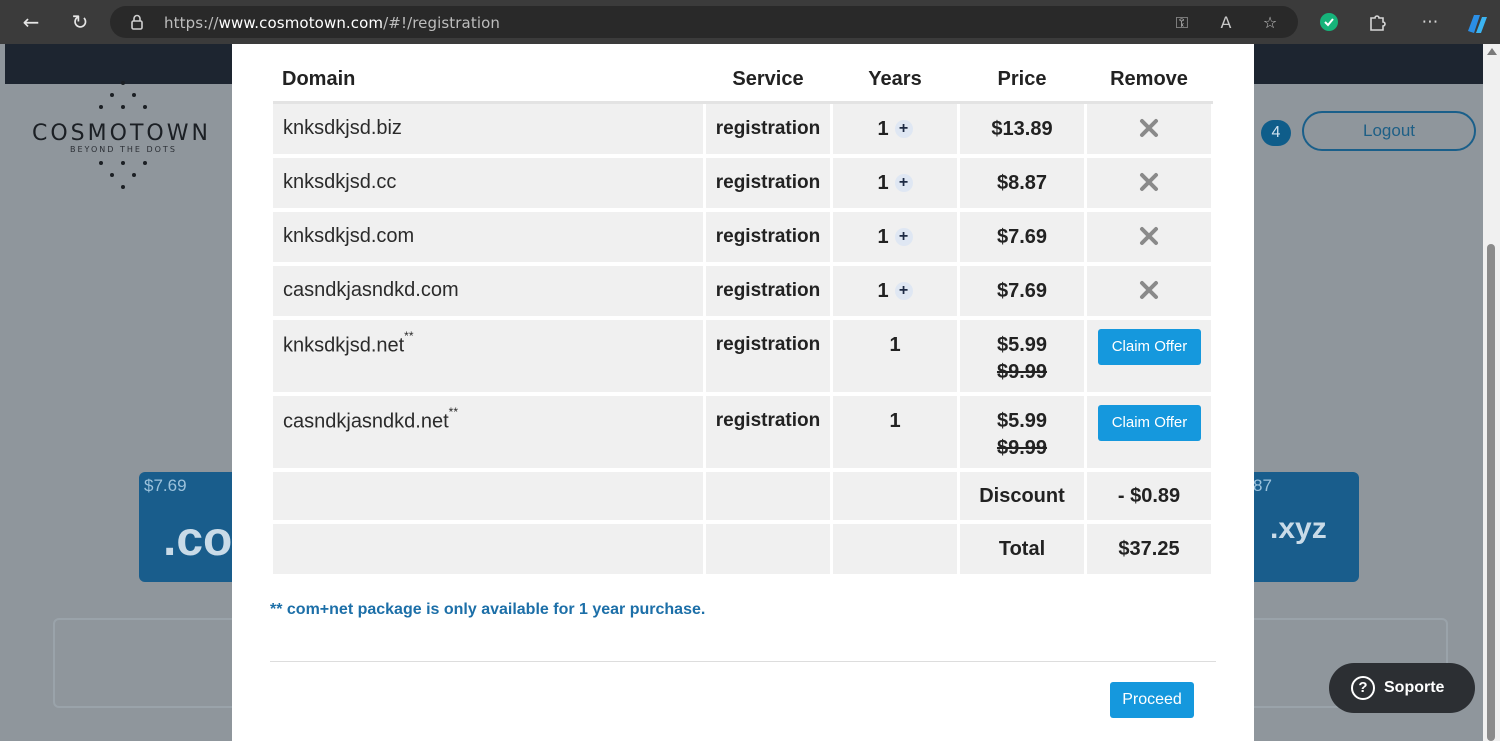  Describe the element at coordinates (349, 236) in the screenshot. I see `domain-name: knksdkjsd.com` at that location.